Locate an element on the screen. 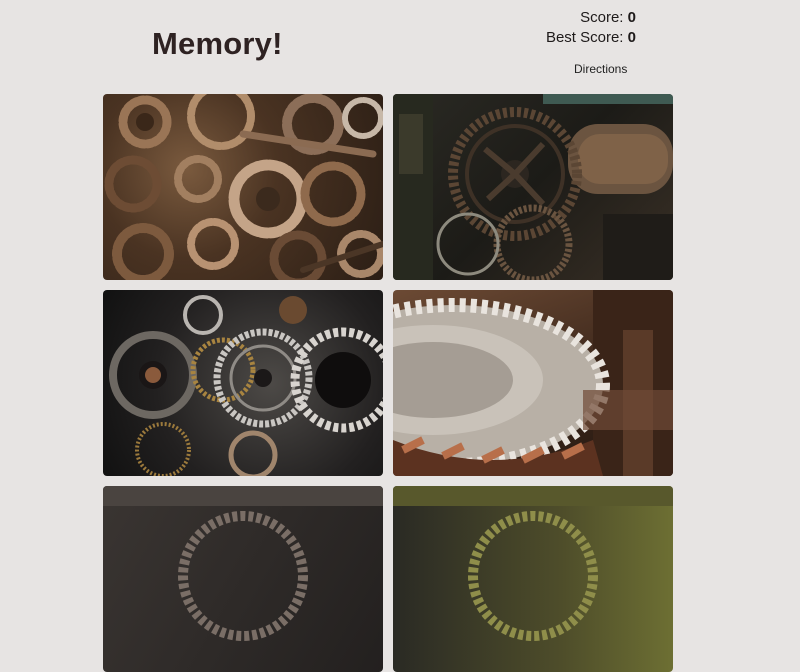 Image resolution: width=800 pixels, height=672 pixels. large-gear-wheel-image is located at coordinates (533, 383).